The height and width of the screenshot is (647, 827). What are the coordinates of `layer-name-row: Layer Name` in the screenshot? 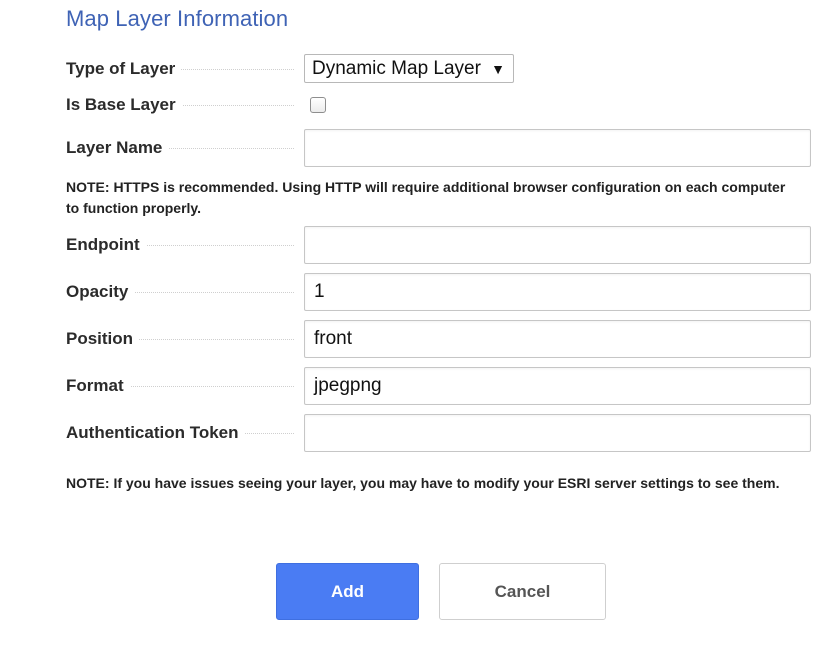 It's located at (438, 148).